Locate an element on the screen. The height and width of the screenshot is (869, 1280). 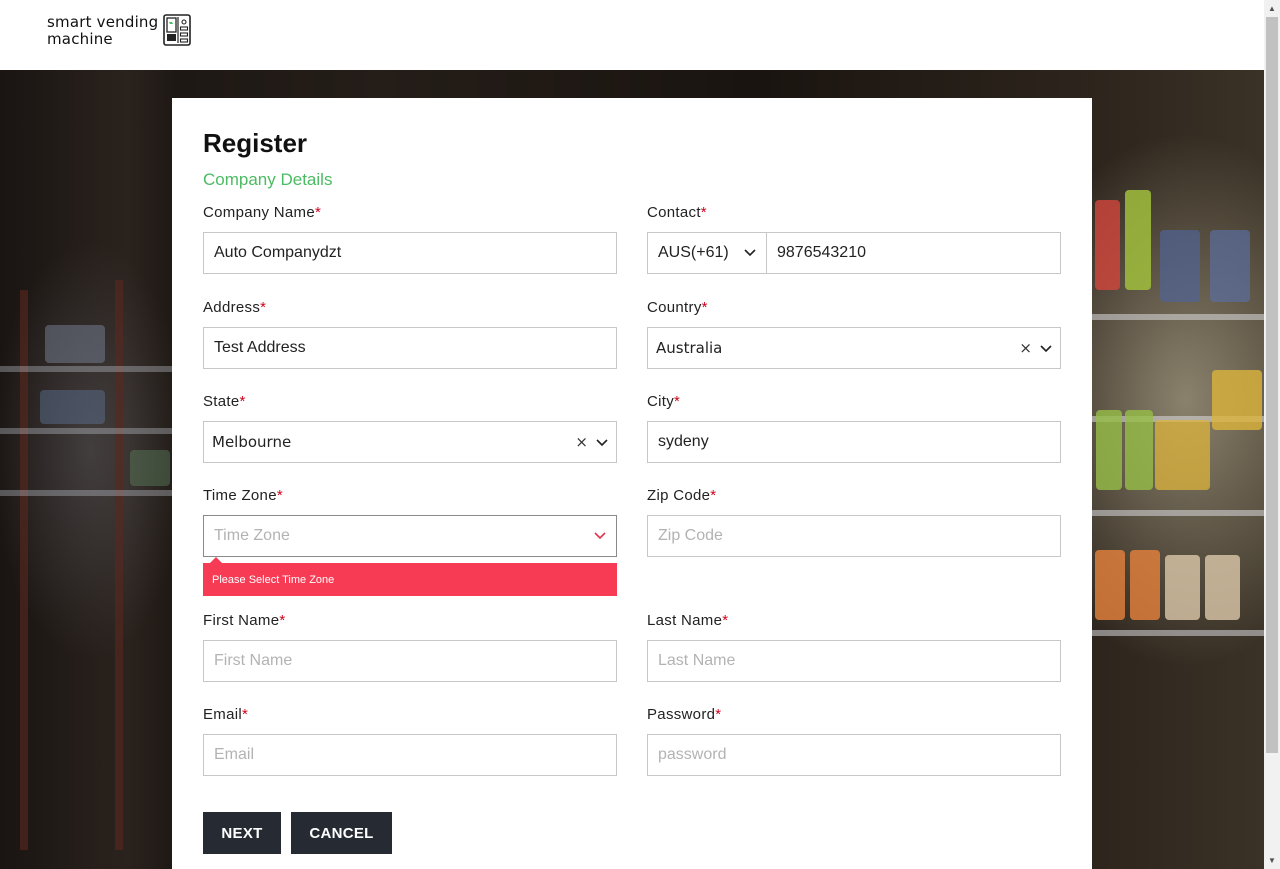
last-name-input: Last Name is located at coordinates (854, 661).